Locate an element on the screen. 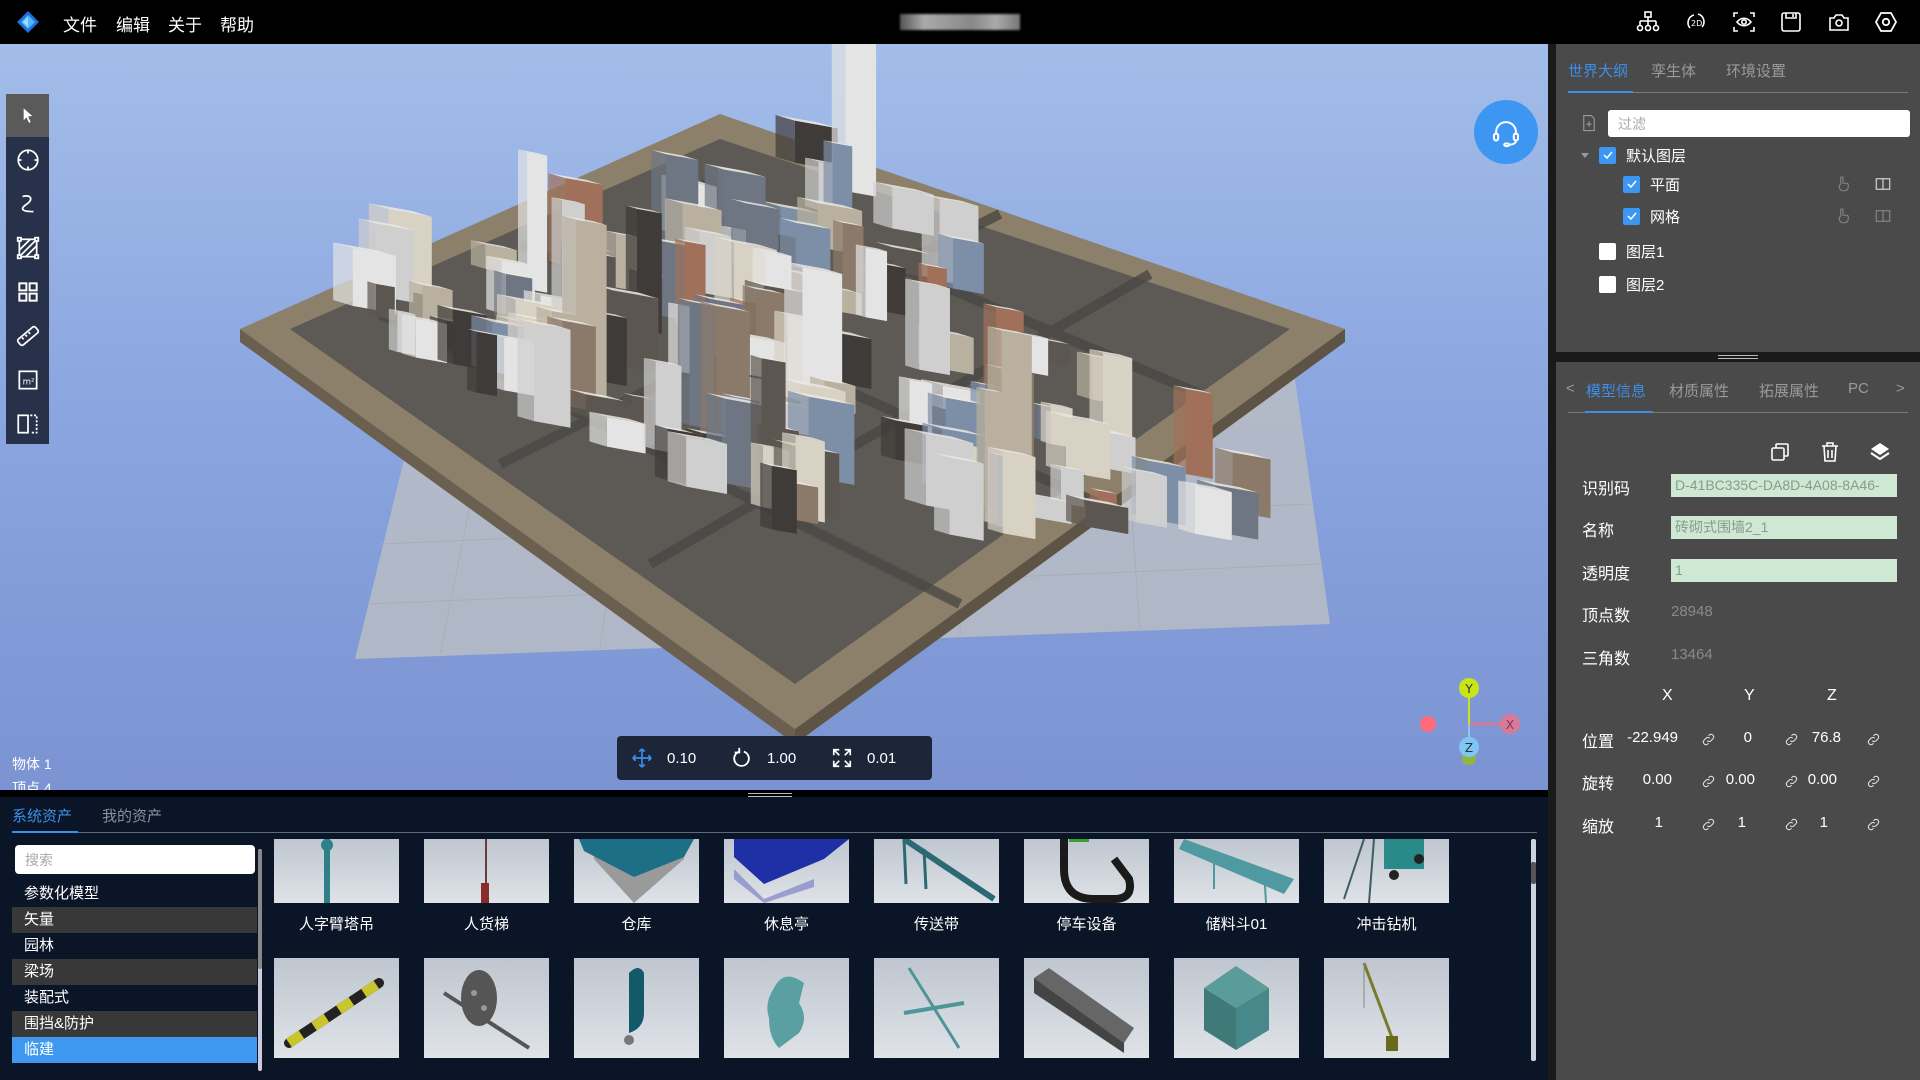  category-item-selected: 临建 is located at coordinates (134, 1050).